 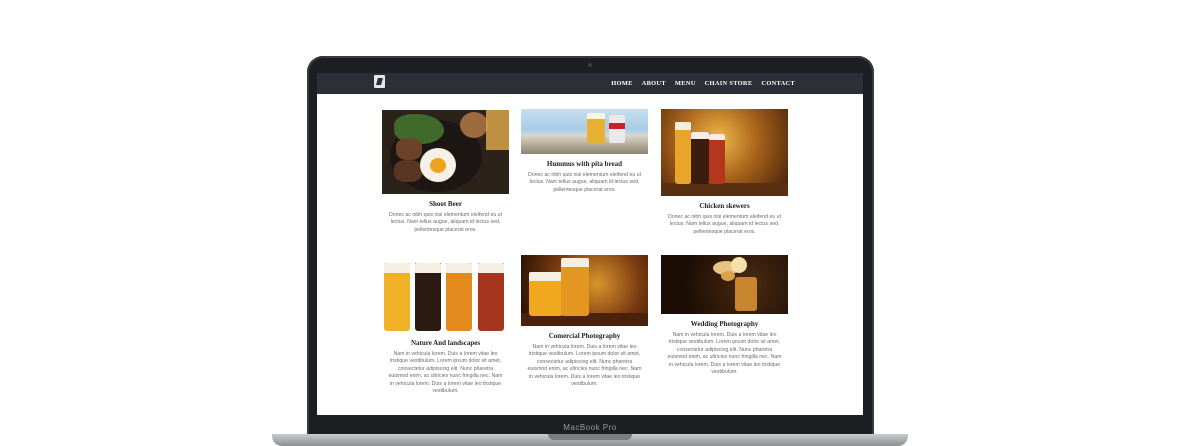 I want to click on site-logo, so click(x=379, y=81).